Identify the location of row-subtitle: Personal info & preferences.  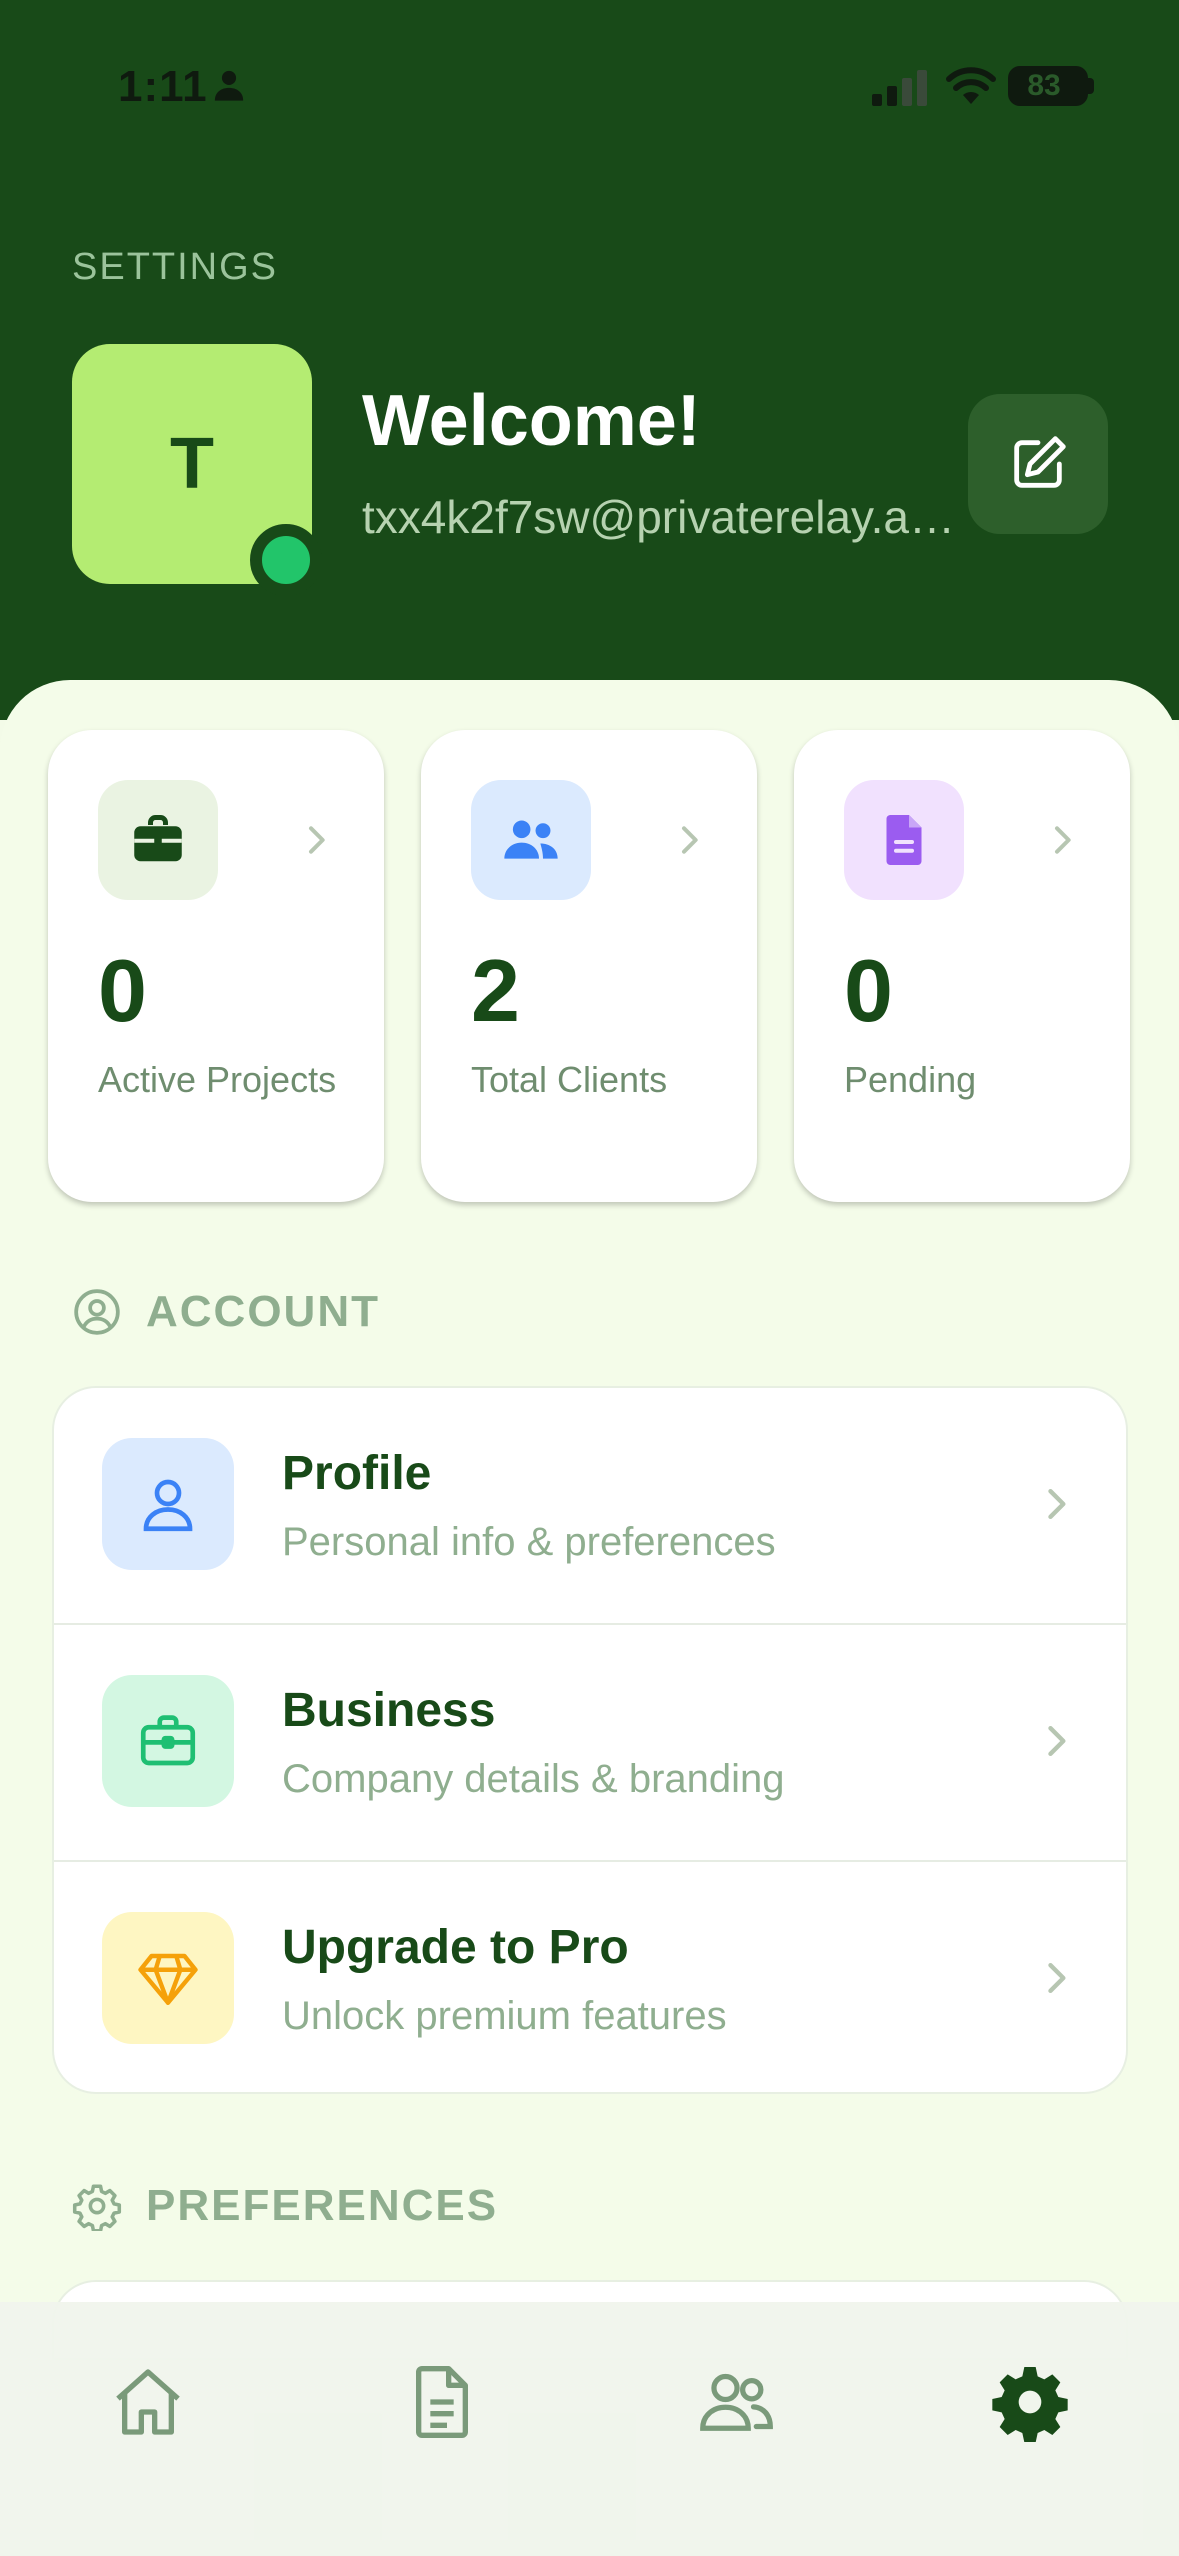
(529, 1542).